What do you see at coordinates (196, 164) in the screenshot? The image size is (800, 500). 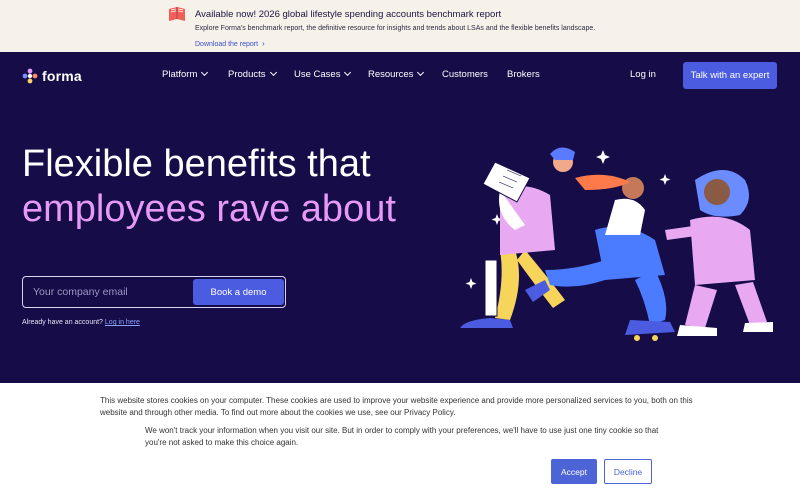 I see `hero-headline-line1: Flexible benefits that` at bounding box center [196, 164].